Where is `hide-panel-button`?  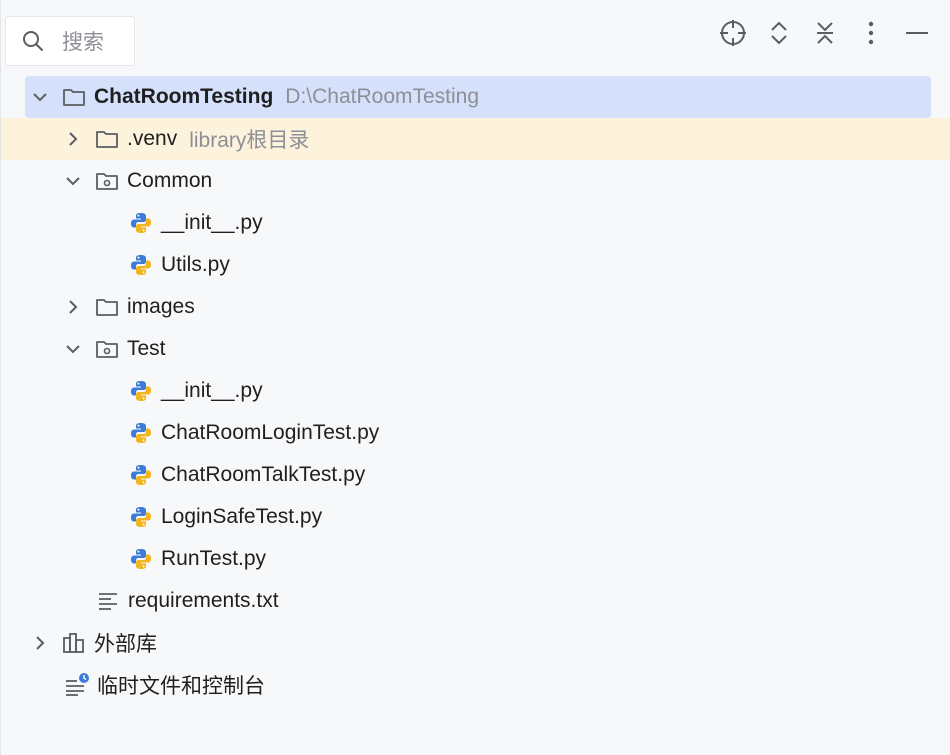 hide-panel-button is located at coordinates (917, 33).